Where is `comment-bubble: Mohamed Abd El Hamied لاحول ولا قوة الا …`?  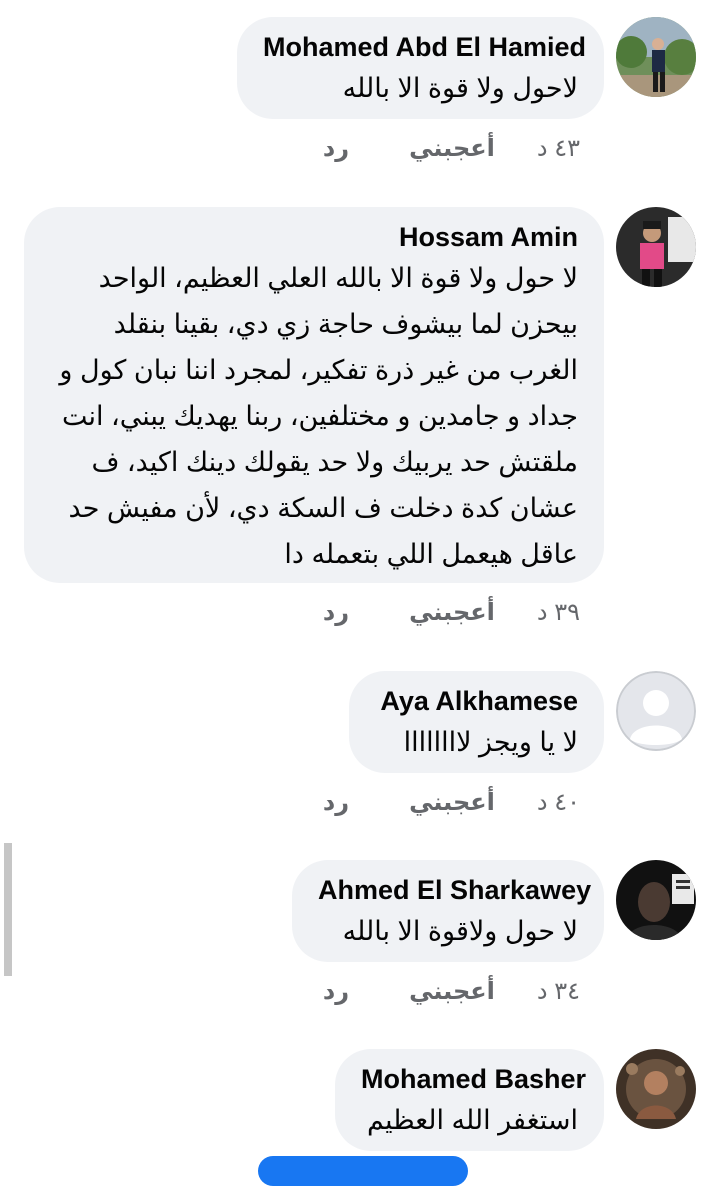
comment-bubble: Mohamed Abd El Hamied لاحول ولا قوة الا … is located at coordinates (420, 68).